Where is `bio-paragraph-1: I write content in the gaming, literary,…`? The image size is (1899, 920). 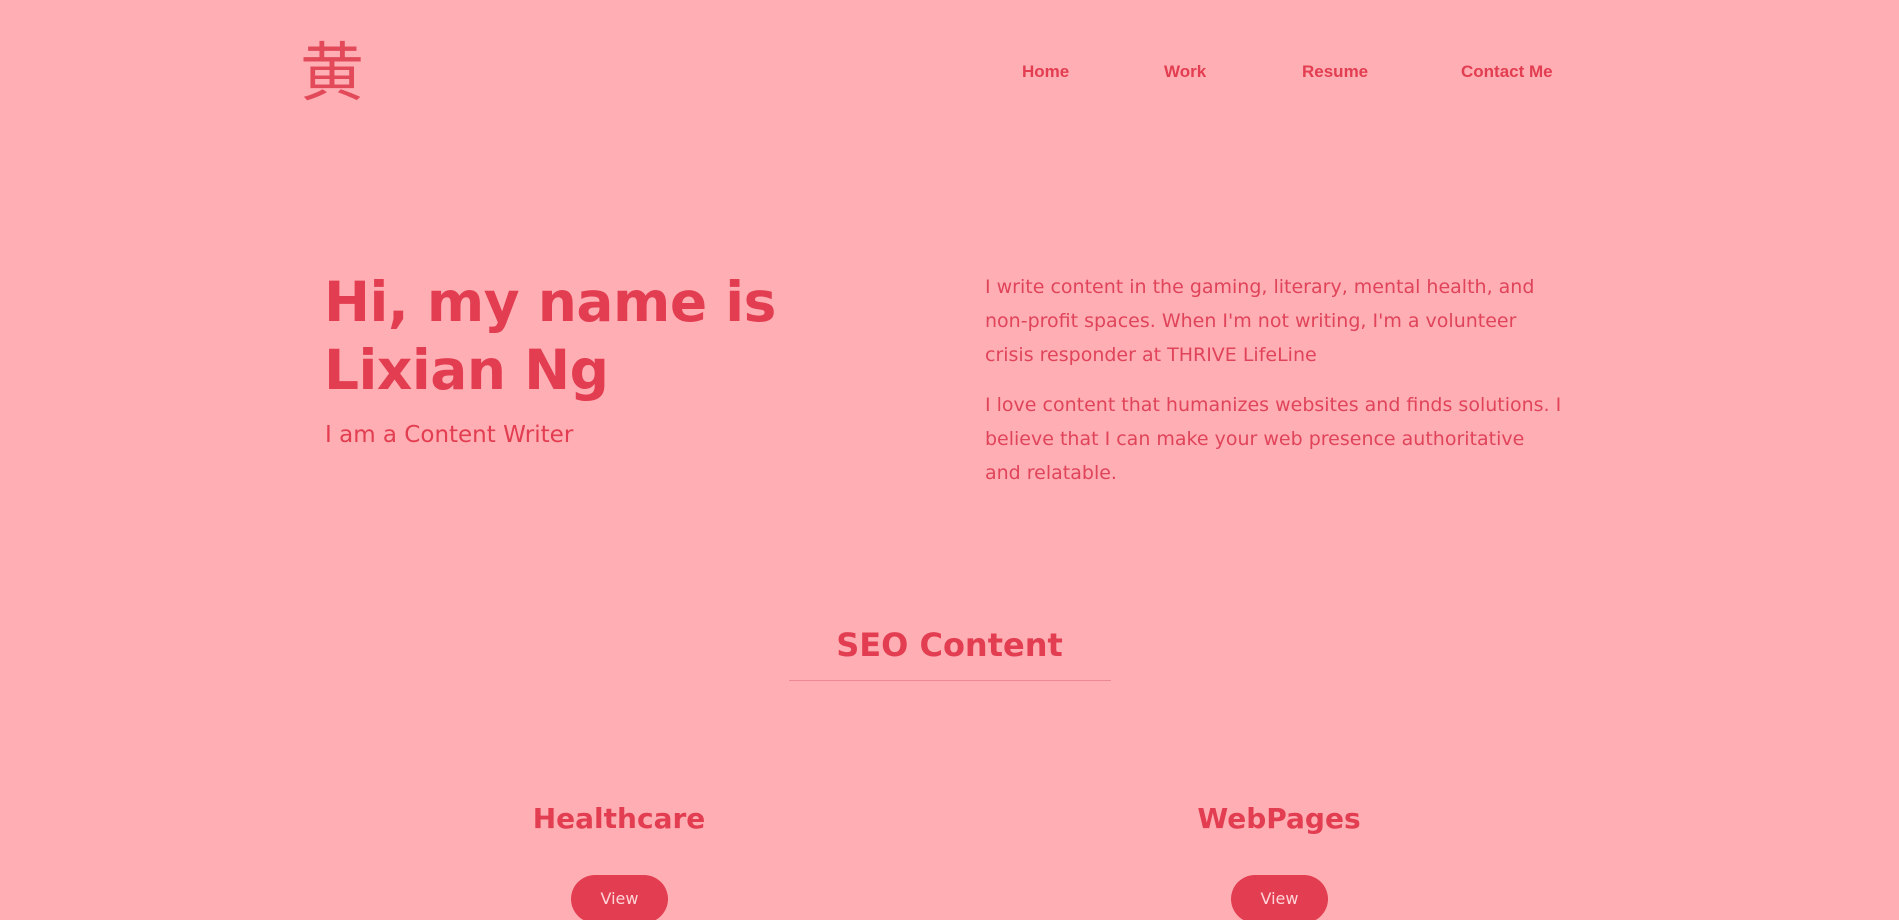 bio-paragraph-1: I write content in the gaming, literary,… is located at coordinates (1260, 321).